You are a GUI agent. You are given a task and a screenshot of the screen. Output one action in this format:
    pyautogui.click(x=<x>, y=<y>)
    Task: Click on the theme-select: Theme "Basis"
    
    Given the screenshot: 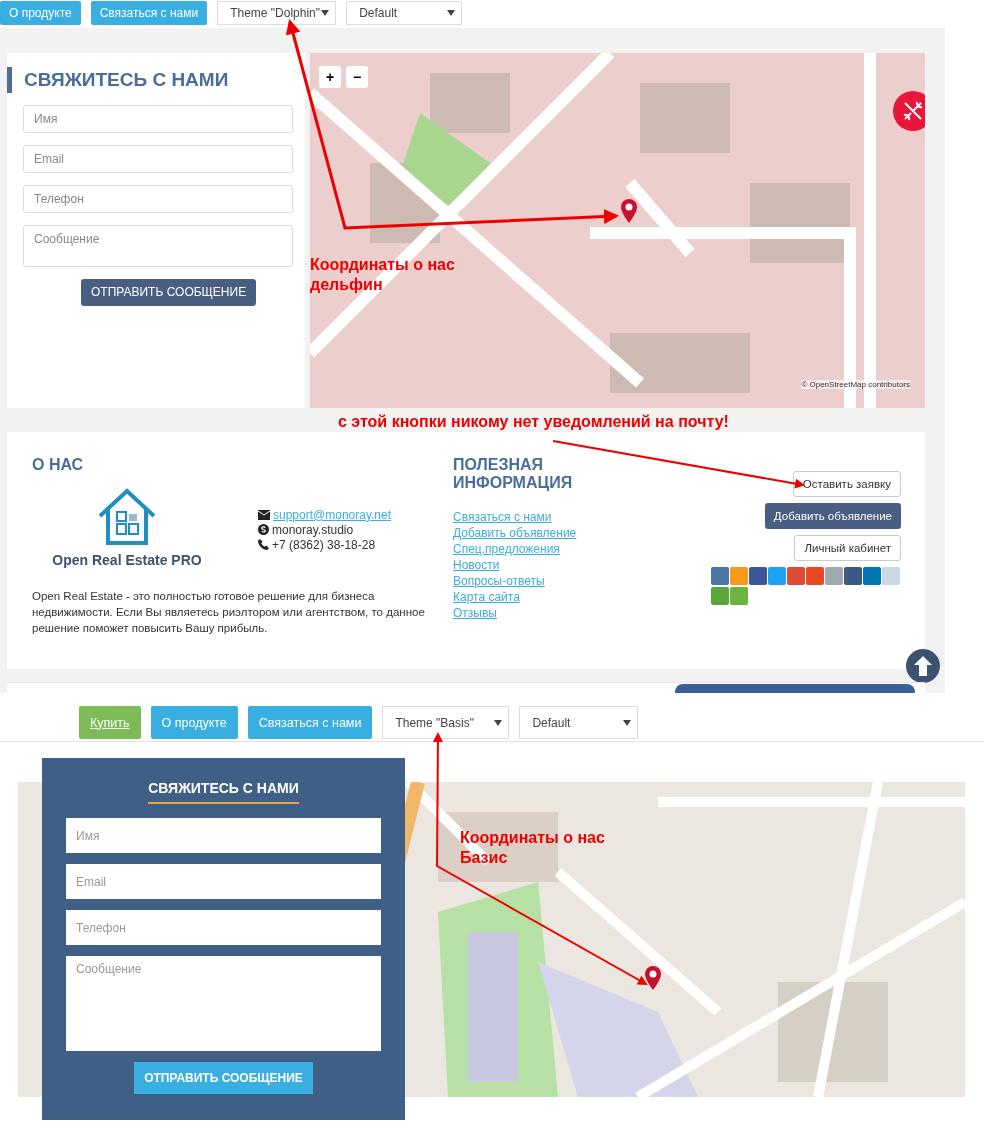 What is the action you would take?
    pyautogui.click(x=446, y=722)
    